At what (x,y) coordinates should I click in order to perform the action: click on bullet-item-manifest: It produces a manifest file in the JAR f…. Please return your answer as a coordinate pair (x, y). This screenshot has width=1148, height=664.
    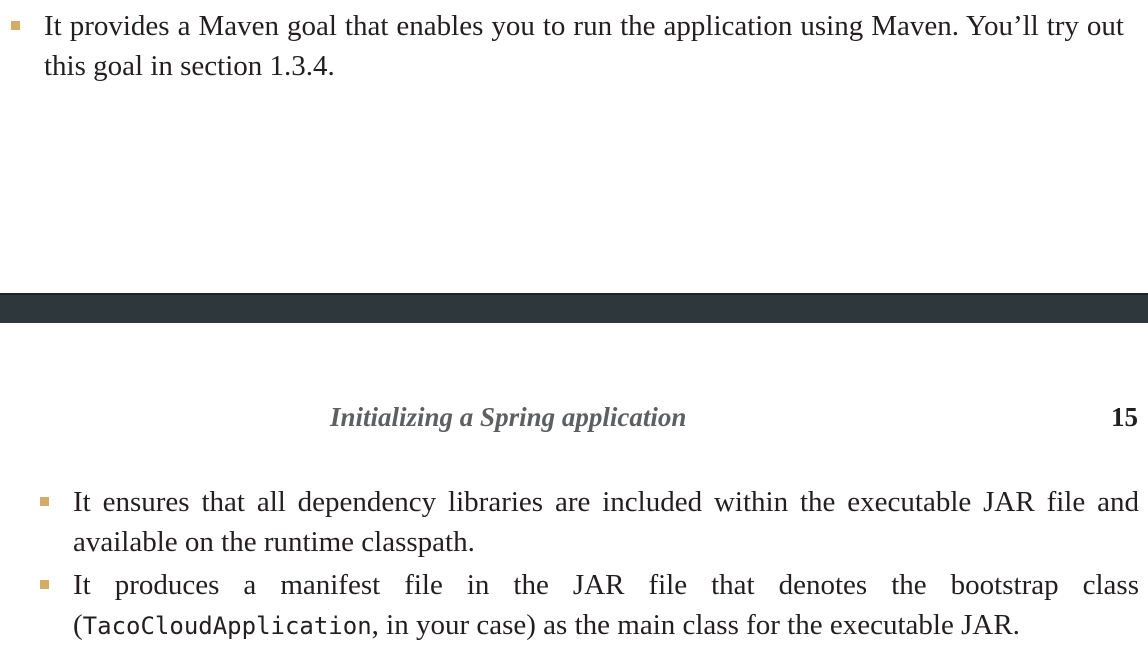
    Looking at the image, I should click on (589, 605).